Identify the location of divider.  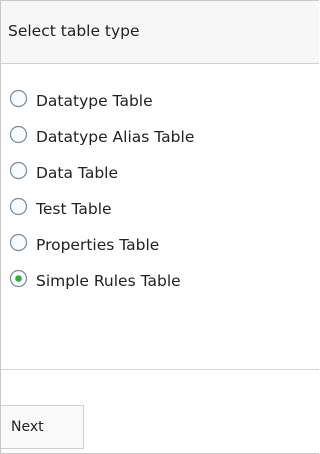
(160, 369).